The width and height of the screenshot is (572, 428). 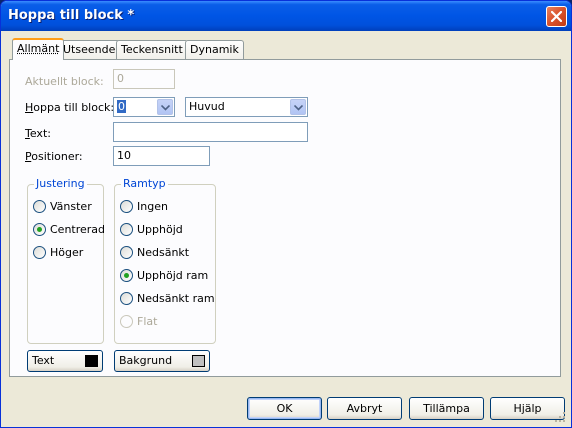 What do you see at coordinates (71, 206) in the screenshot?
I see `radio-label: Vänster` at bounding box center [71, 206].